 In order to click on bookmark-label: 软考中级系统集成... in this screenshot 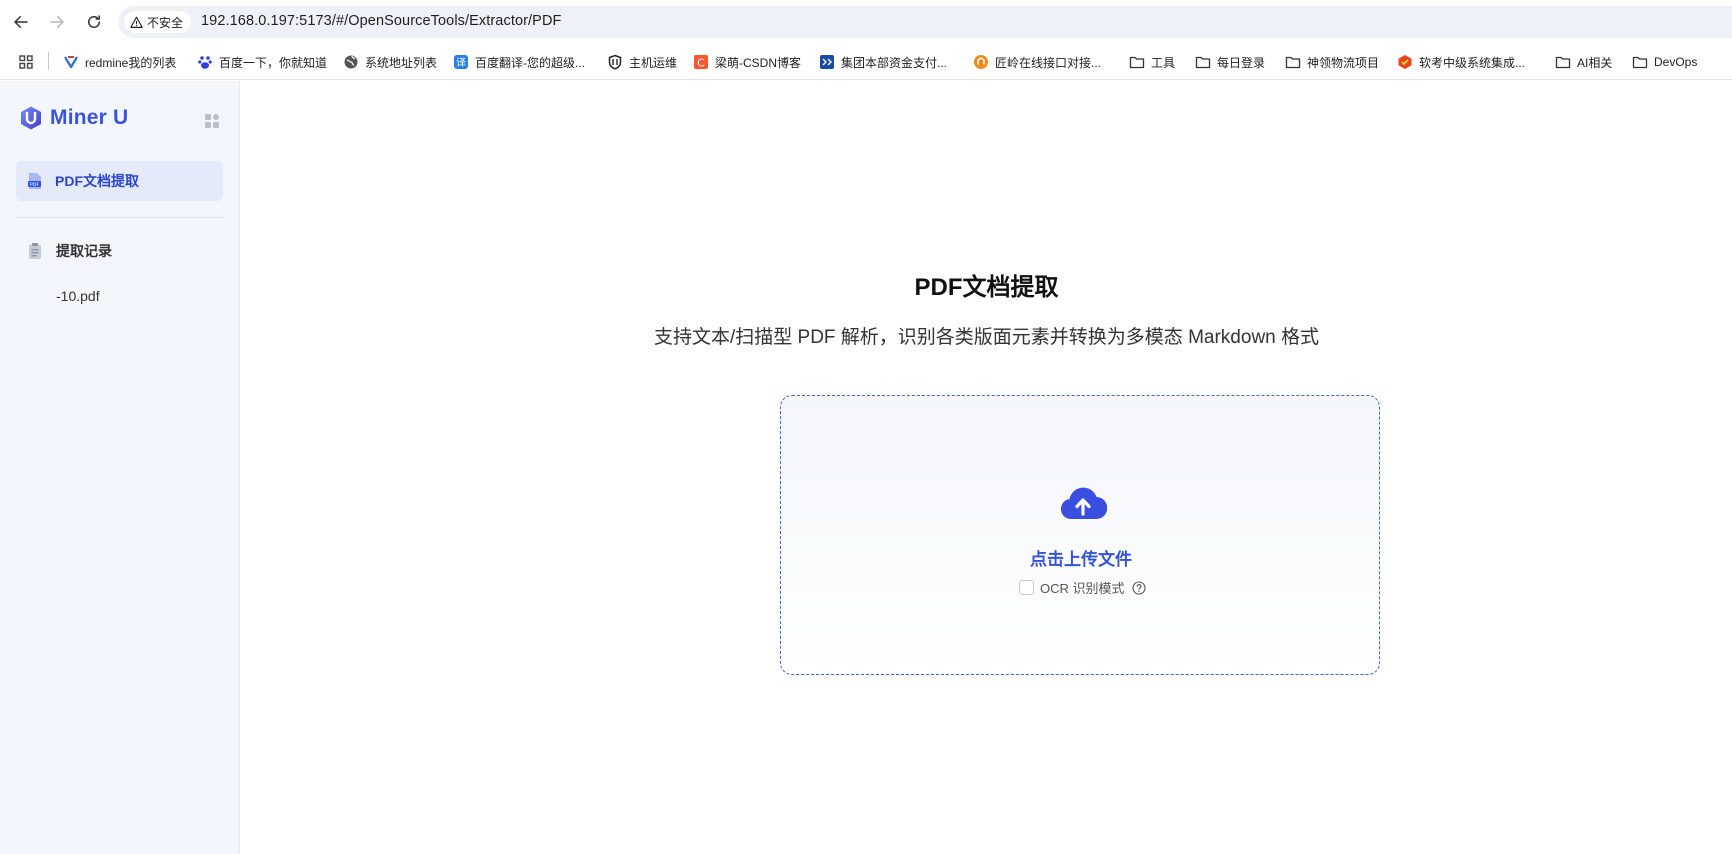, I will do `click(1472, 62)`.